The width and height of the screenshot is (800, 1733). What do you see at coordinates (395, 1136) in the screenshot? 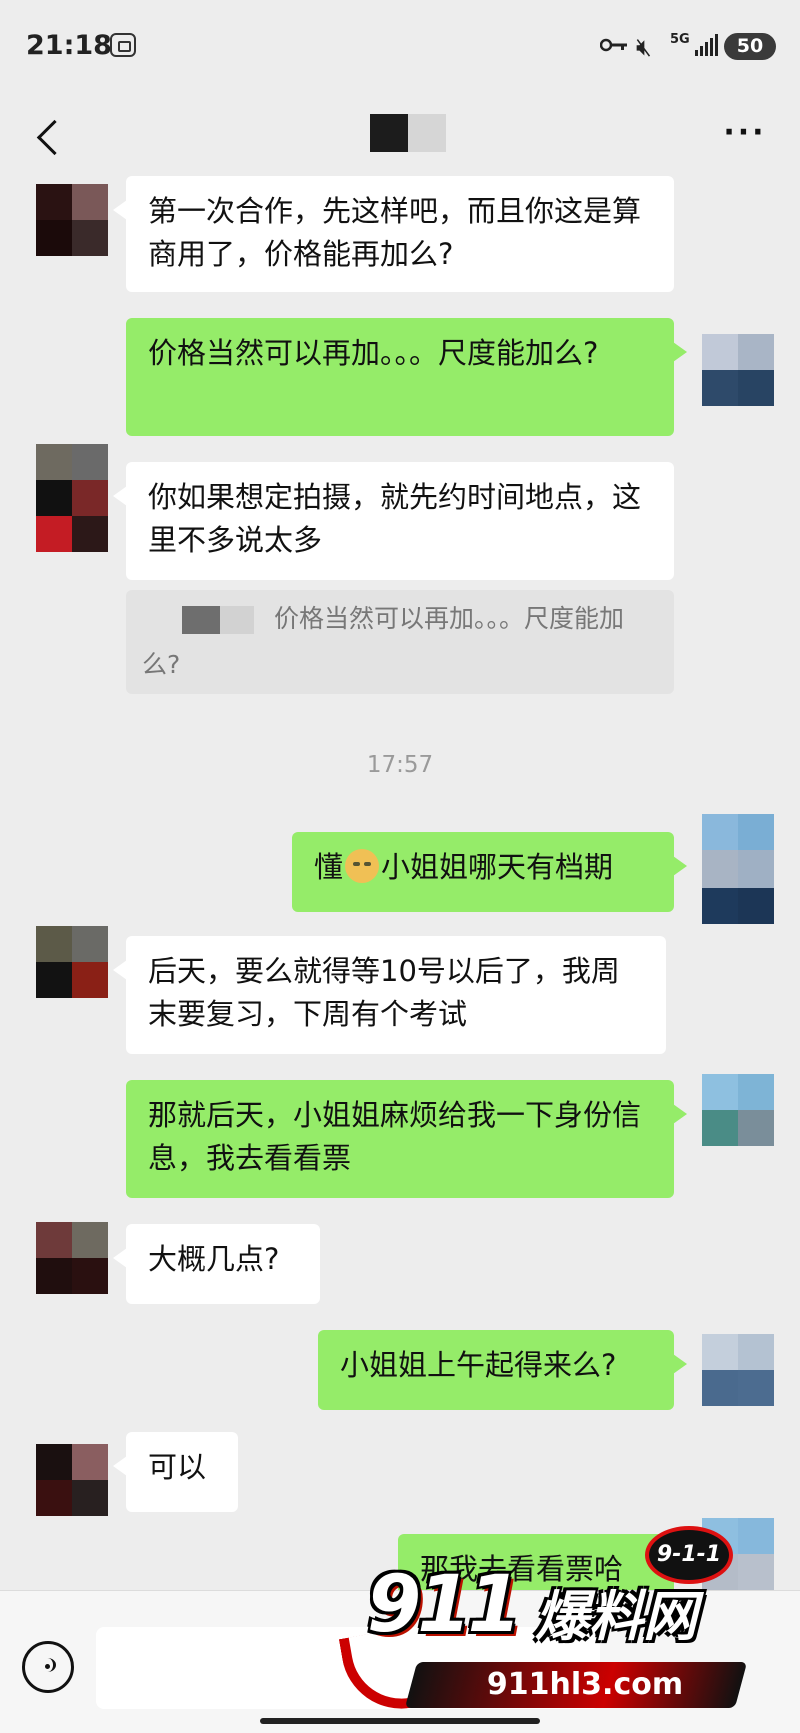
I see `message-text: 那就后天，小姐姐麻烦给我一下身份信息，我去看看票` at bounding box center [395, 1136].